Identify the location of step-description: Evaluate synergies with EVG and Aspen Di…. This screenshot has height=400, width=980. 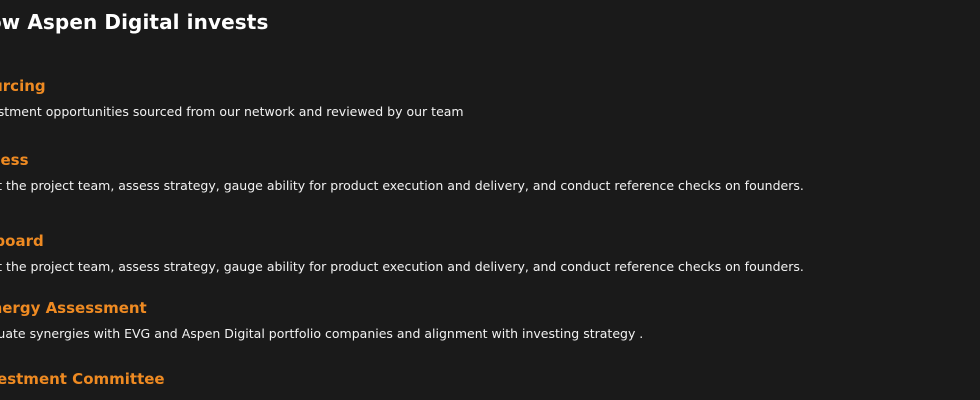
(322, 333).